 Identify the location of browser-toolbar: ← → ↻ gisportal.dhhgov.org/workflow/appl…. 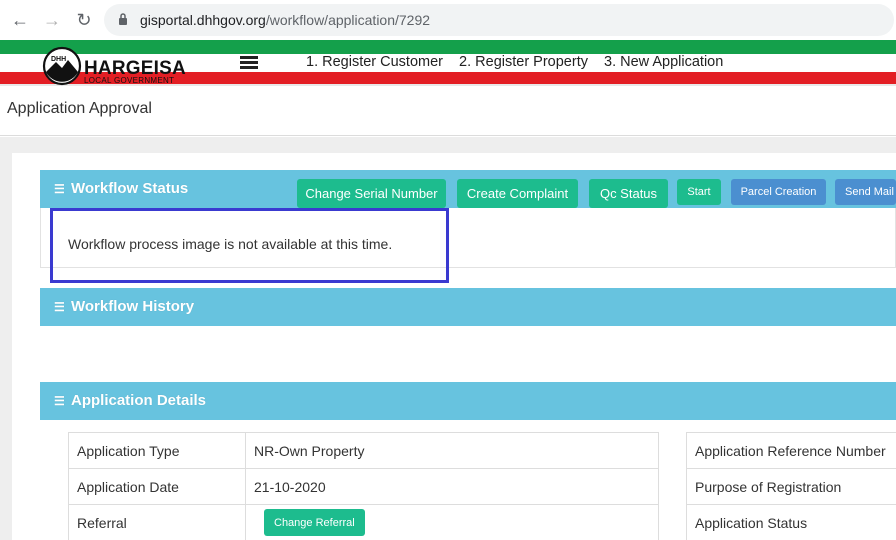
(448, 20).